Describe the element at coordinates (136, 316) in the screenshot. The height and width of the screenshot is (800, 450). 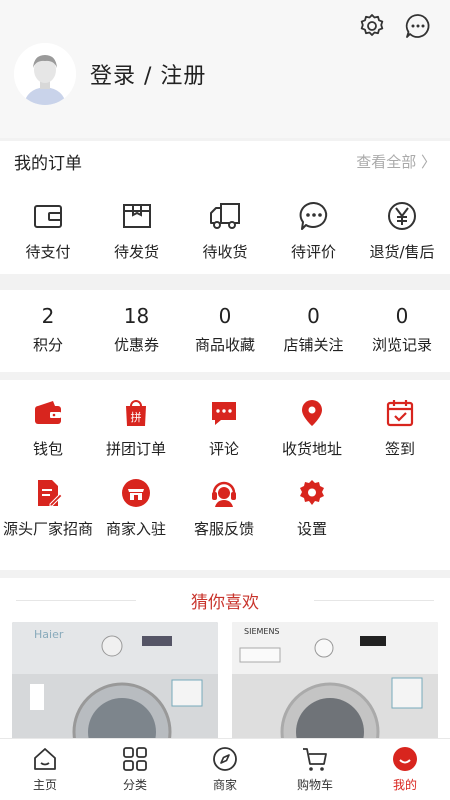
I see `stat-value: 18` at that location.